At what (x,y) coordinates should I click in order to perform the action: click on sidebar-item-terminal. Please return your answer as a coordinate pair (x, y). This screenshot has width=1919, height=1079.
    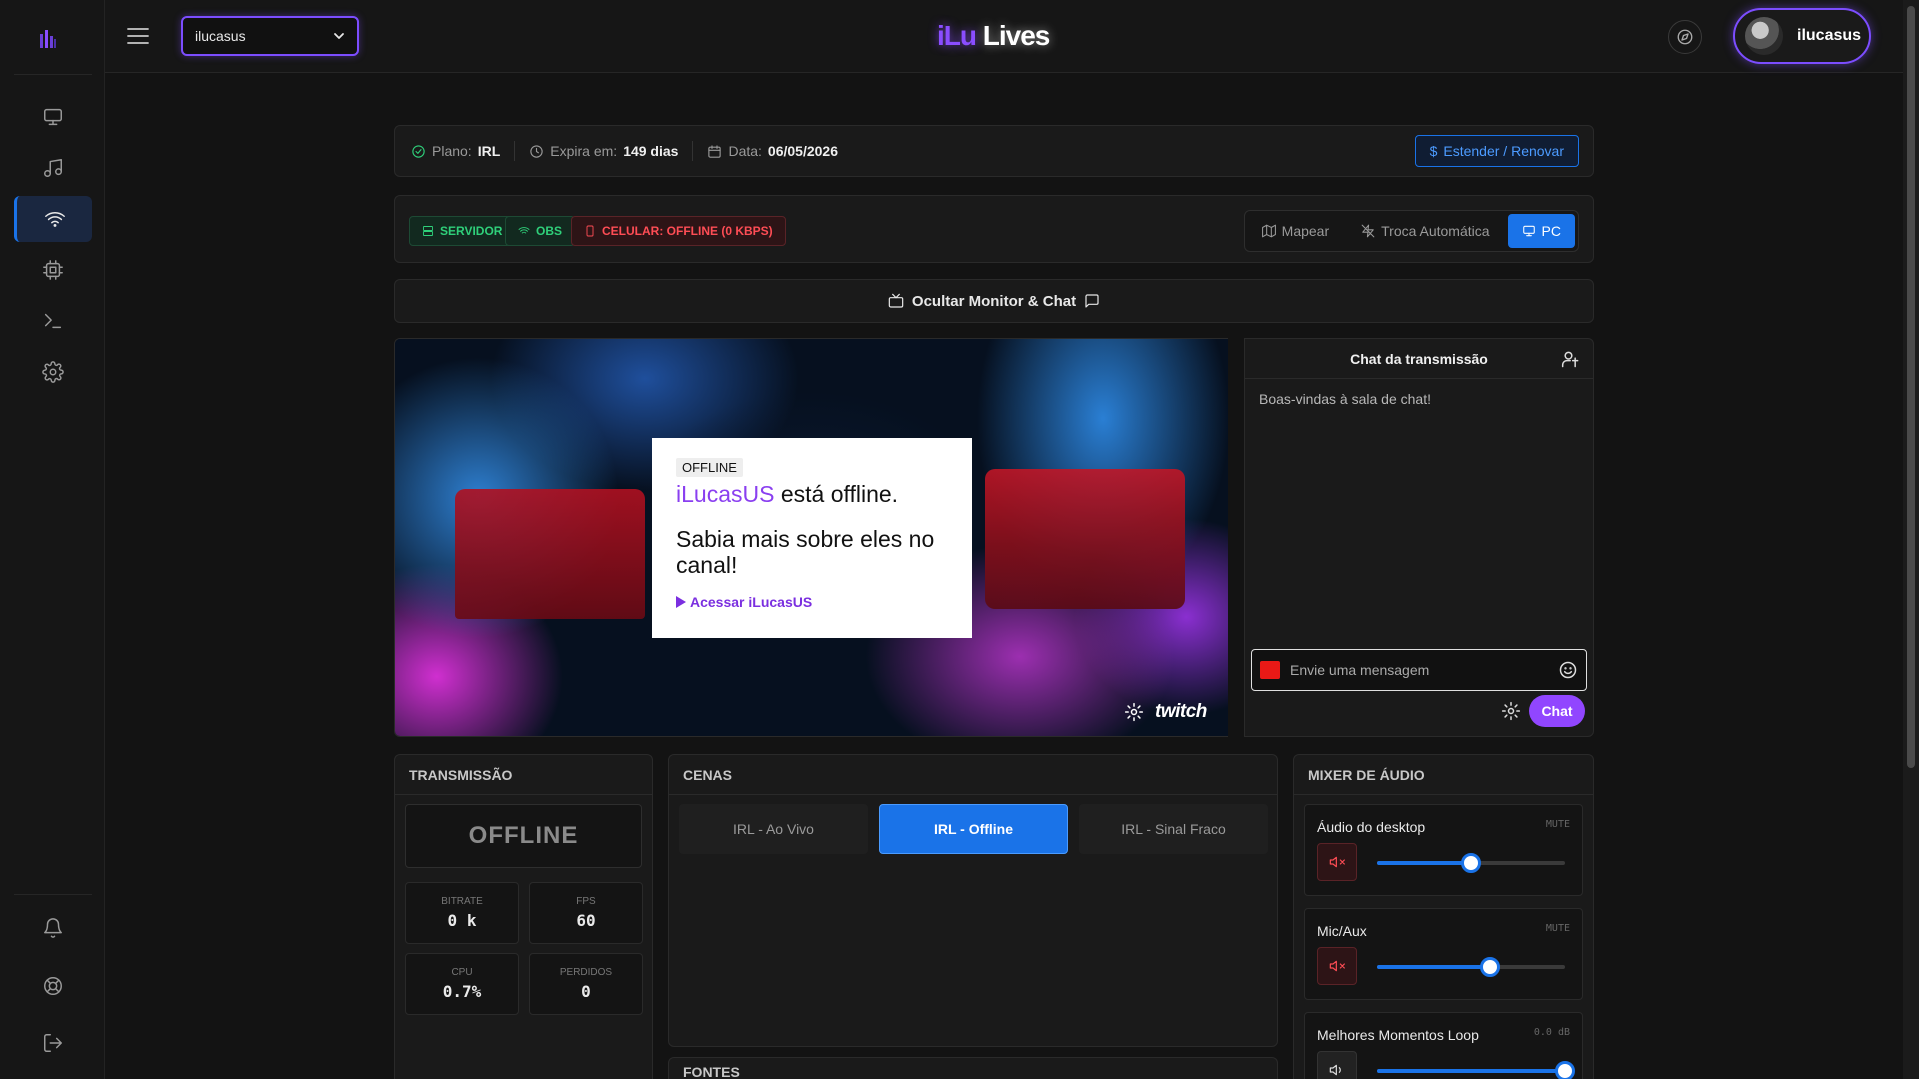
    Looking at the image, I should click on (53, 321).